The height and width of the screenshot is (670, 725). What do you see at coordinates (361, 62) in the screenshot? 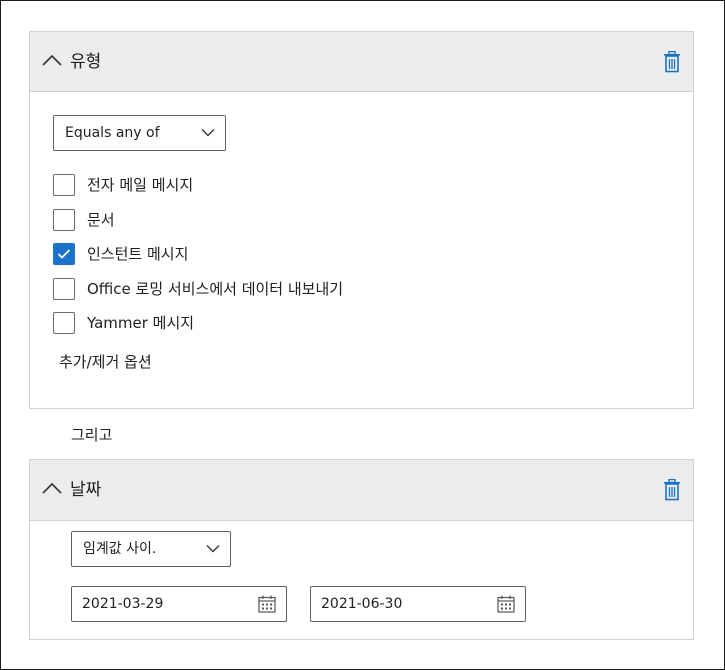
I see `type-card-header: 유형` at bounding box center [361, 62].